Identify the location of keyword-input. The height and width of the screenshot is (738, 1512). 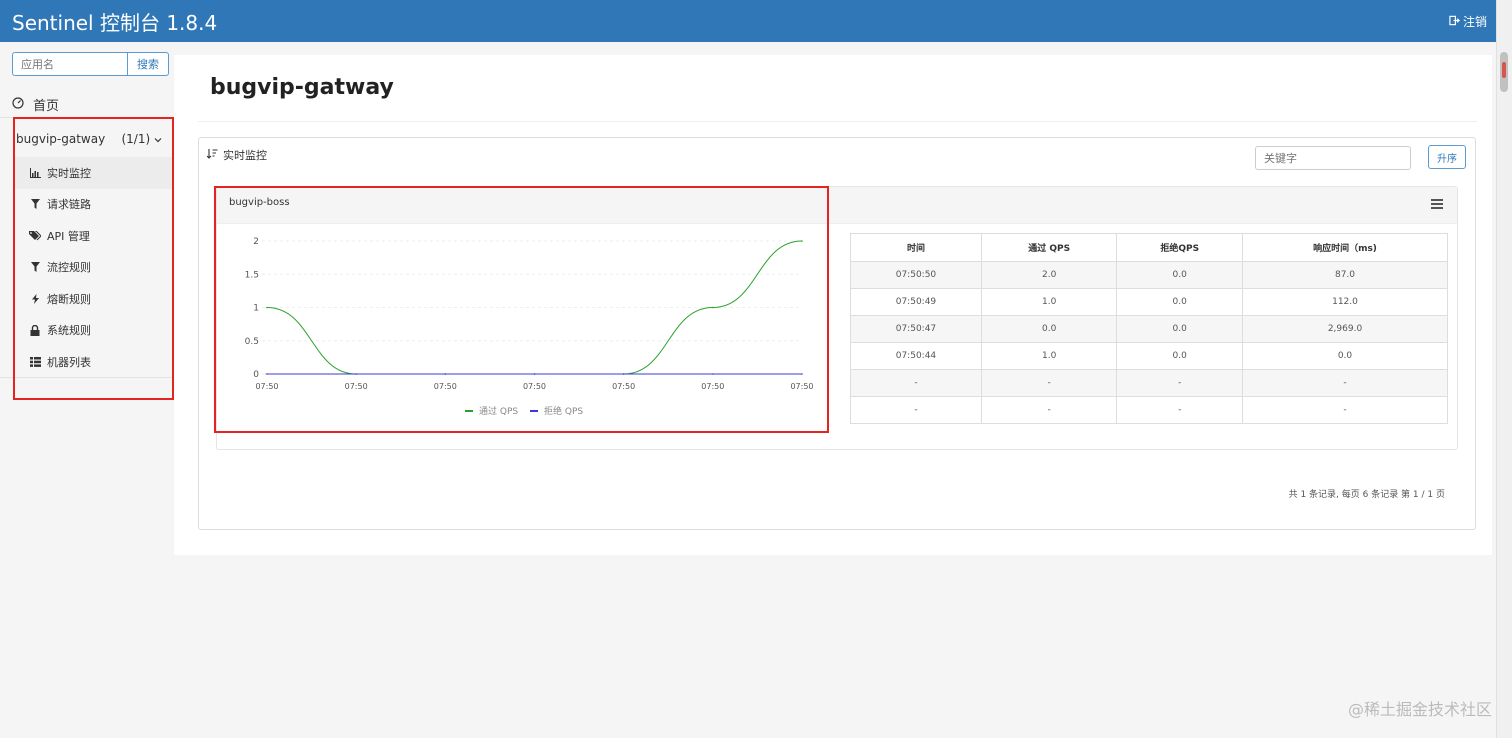
(1333, 158).